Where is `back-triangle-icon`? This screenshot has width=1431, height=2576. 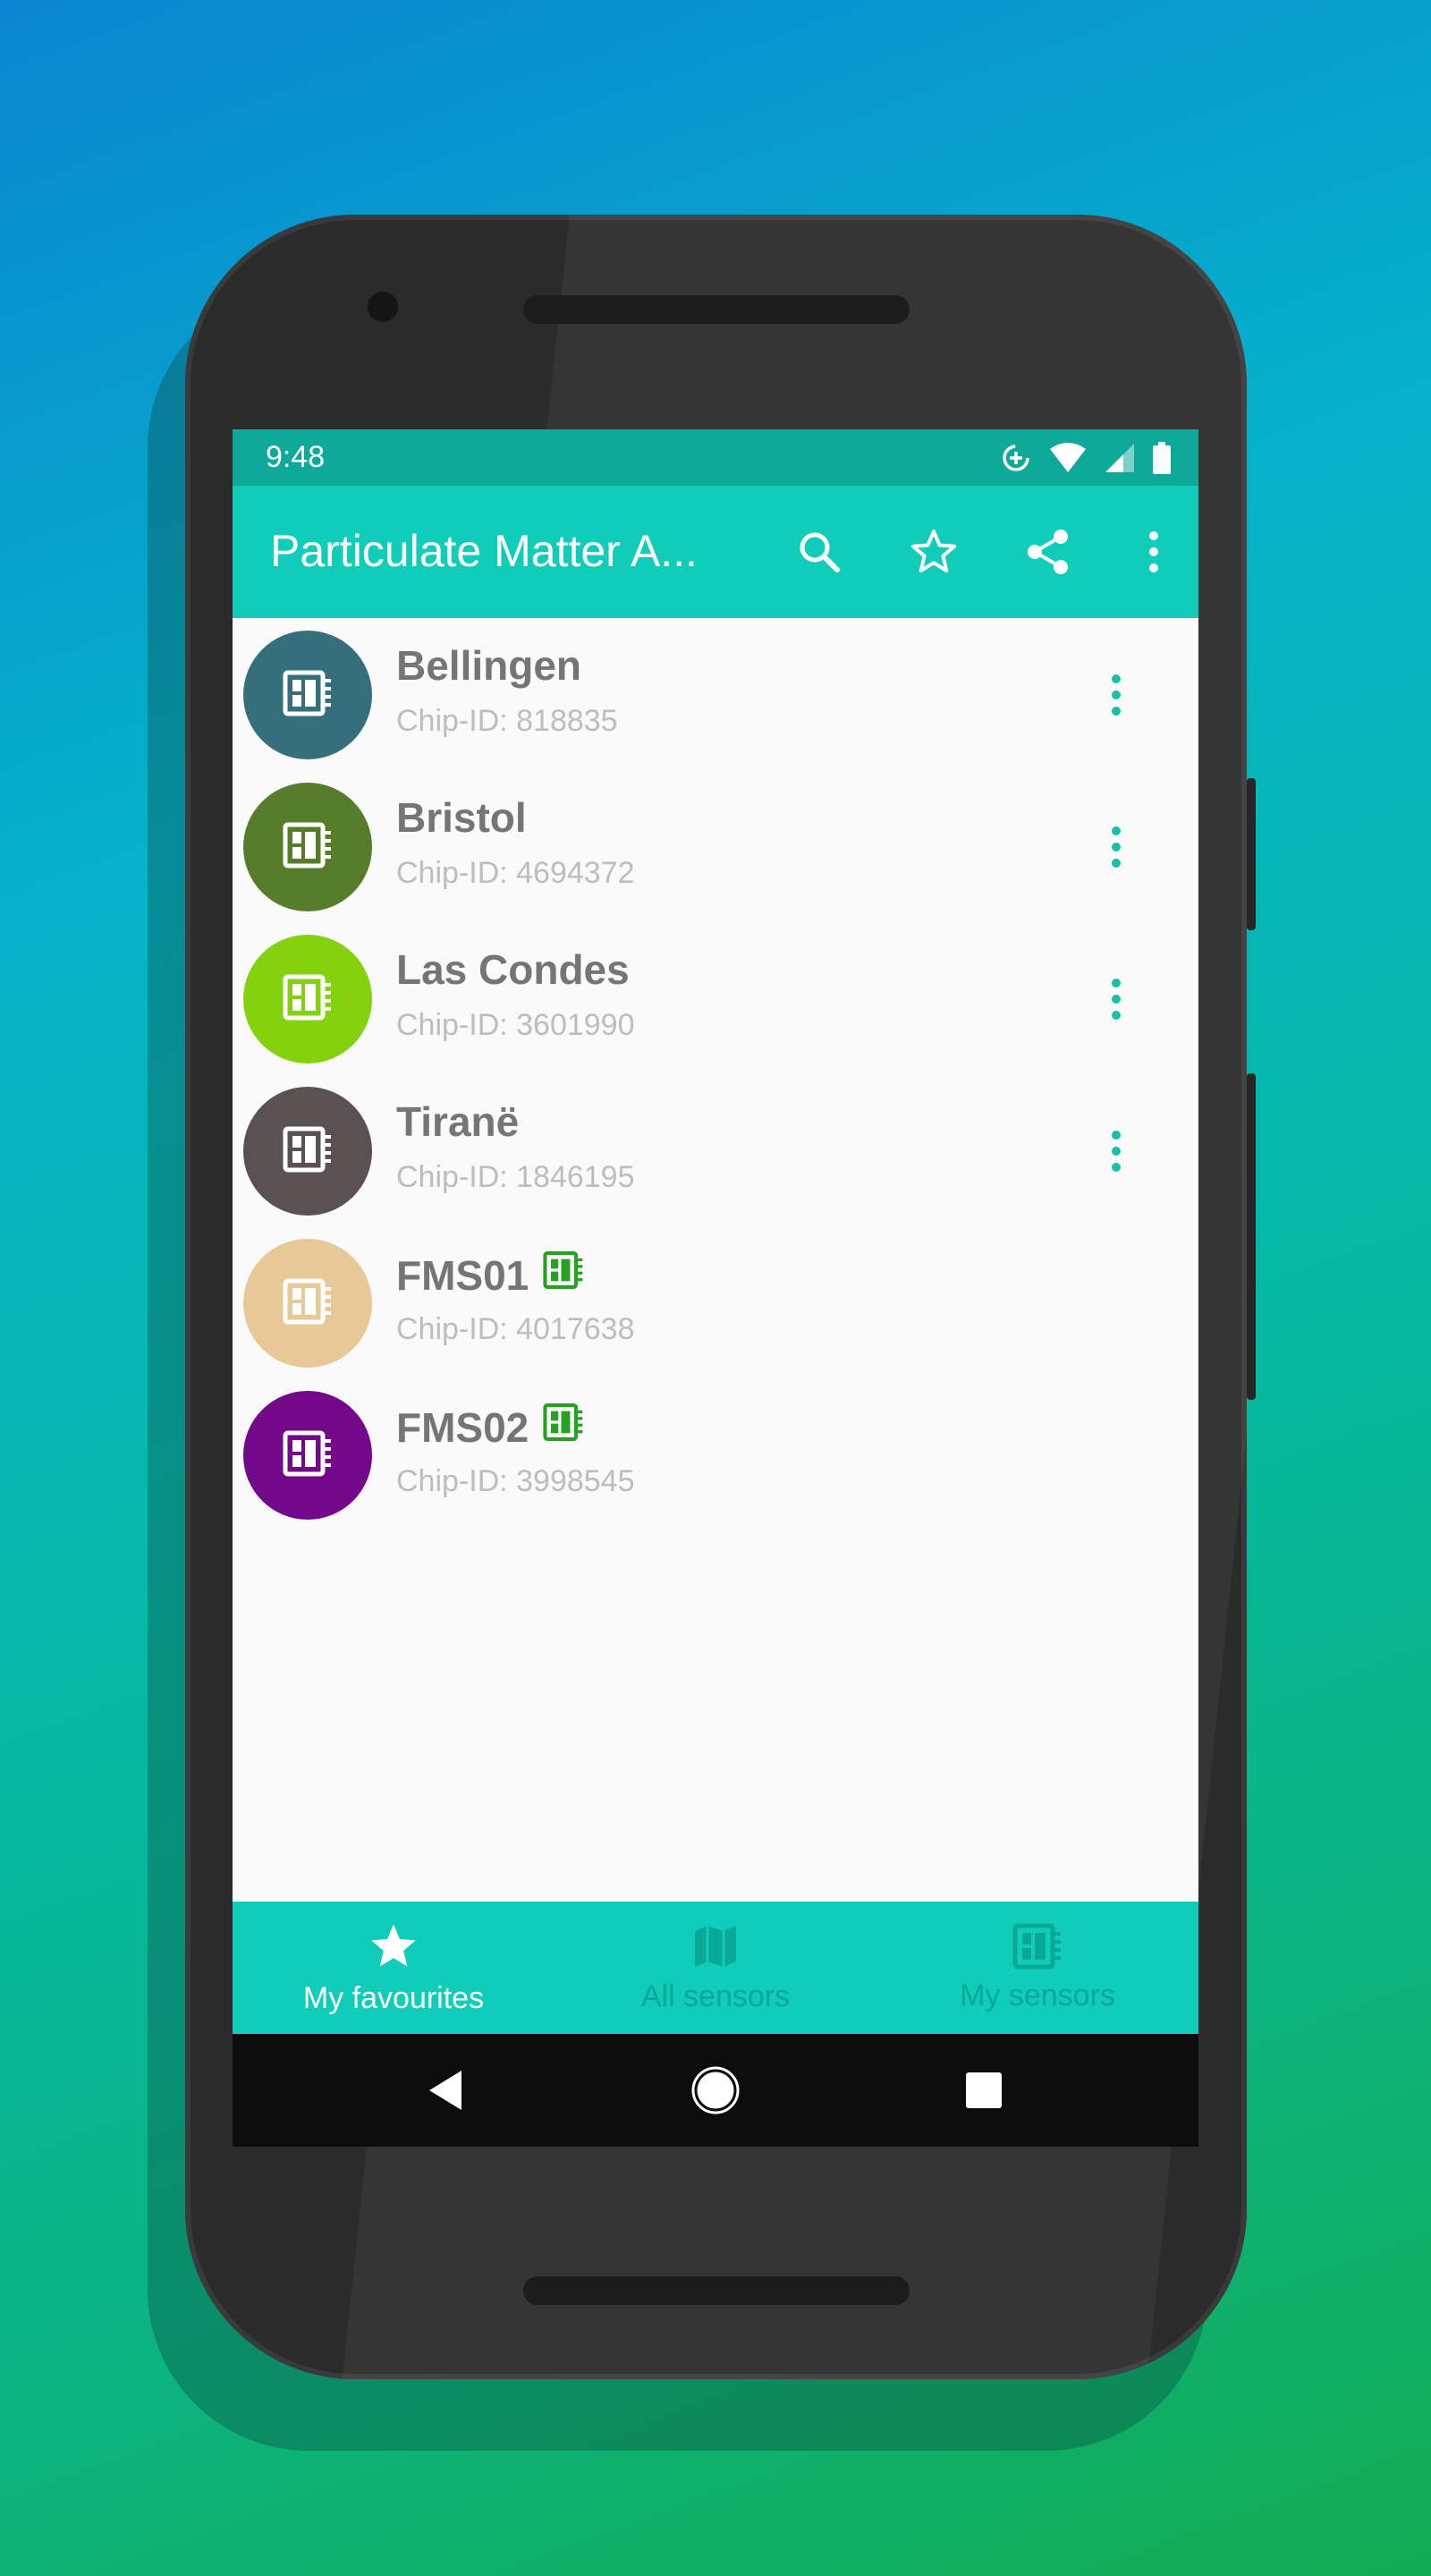
back-triangle-icon is located at coordinates (445, 2090).